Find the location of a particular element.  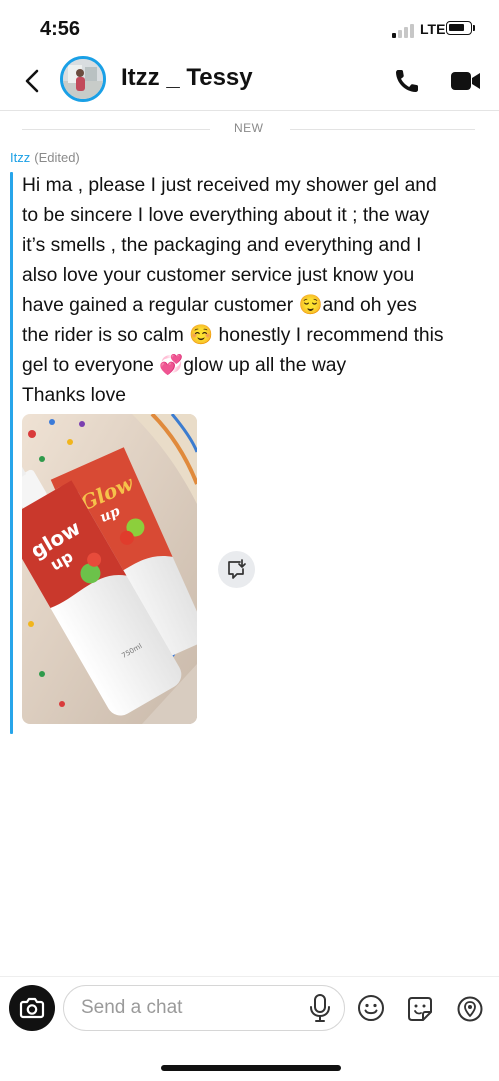

battery-icon is located at coordinates (460, 28).